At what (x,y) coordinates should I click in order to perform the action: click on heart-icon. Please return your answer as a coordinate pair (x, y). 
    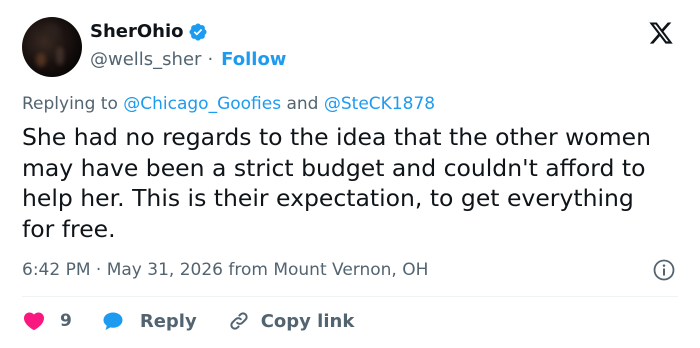
    Looking at the image, I should click on (34, 321).